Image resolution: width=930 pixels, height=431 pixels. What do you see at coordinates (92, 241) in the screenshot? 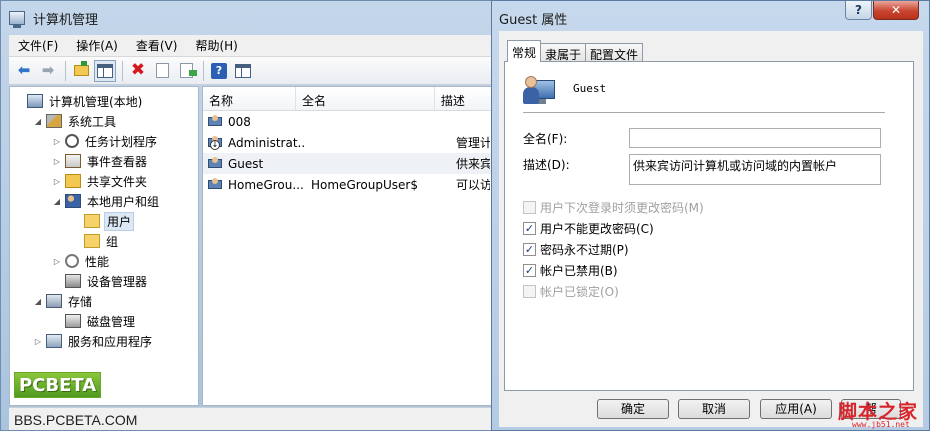
I see `folder-icon` at bounding box center [92, 241].